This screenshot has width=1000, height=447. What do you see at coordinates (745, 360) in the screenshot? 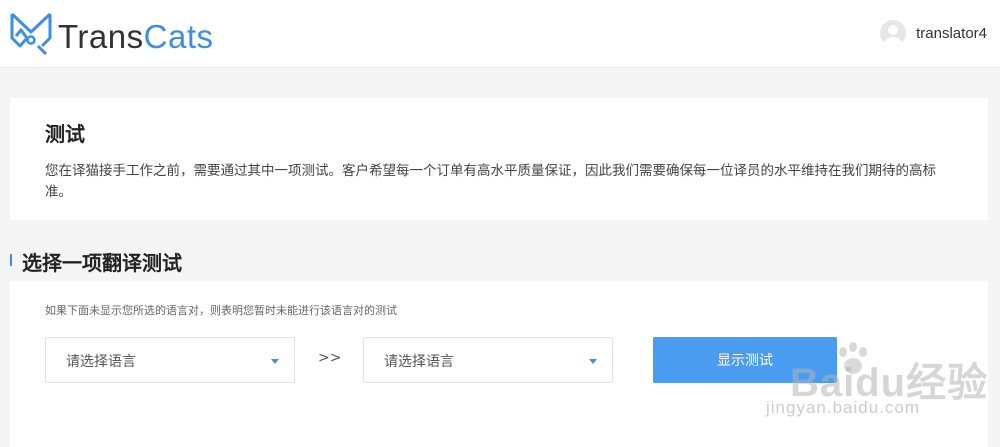
I see `show-test-button: 显示测试` at bounding box center [745, 360].